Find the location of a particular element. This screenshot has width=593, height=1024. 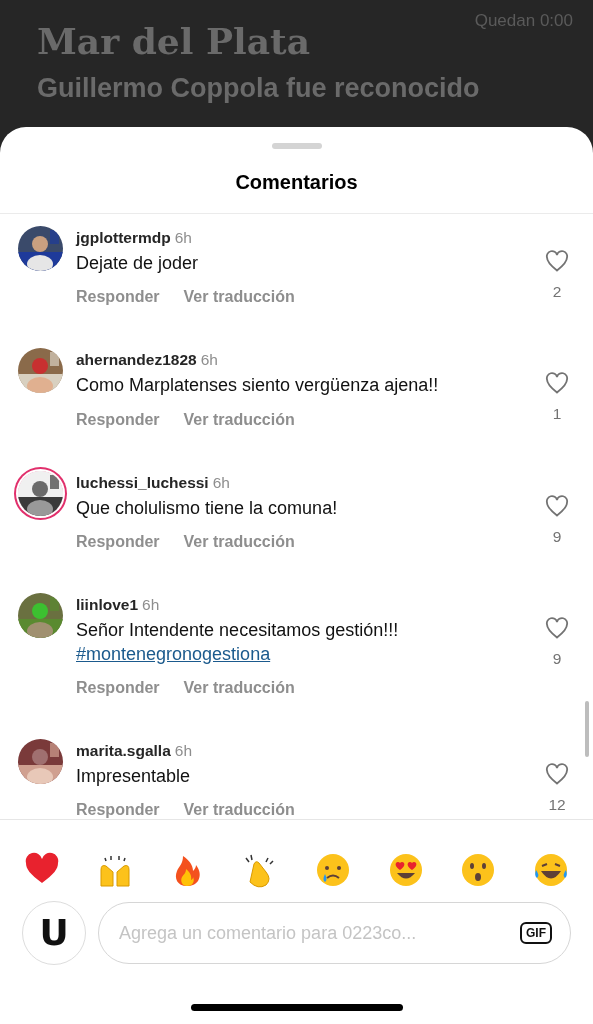

username-link: marita.sgalla is located at coordinates (123, 750).